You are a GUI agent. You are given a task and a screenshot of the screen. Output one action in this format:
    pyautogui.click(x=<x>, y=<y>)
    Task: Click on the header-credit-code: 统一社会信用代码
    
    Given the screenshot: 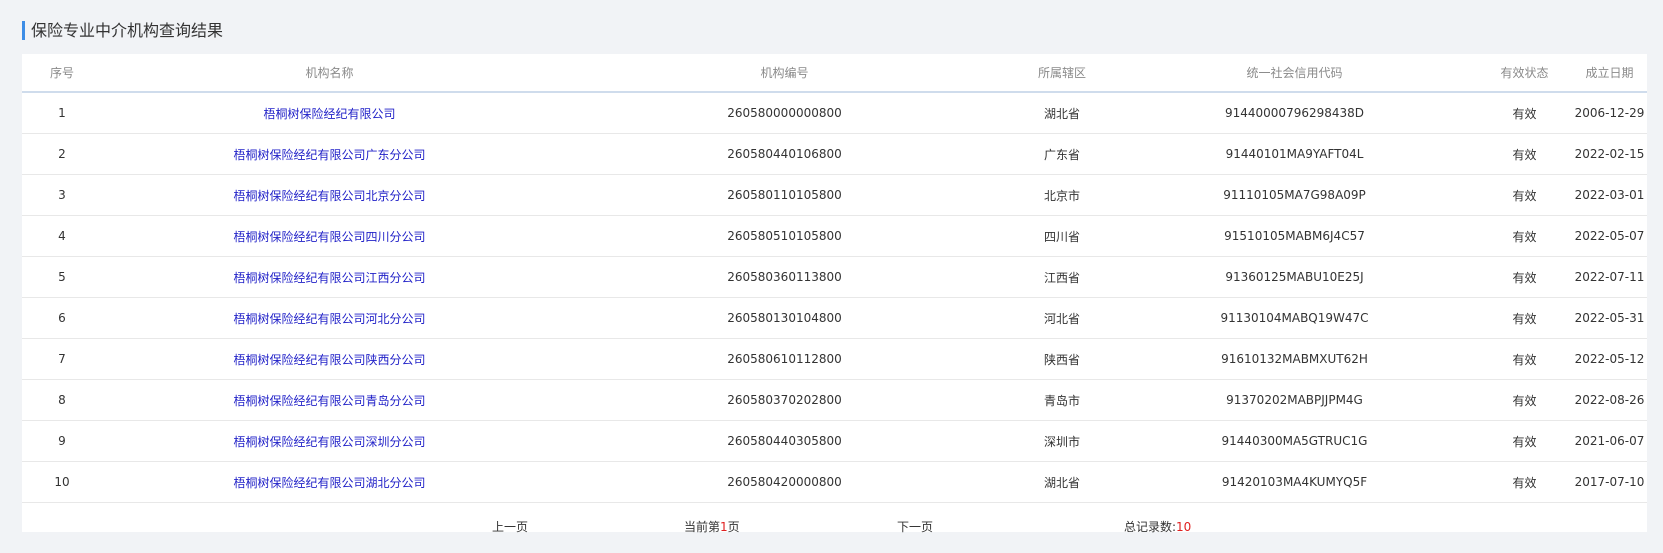 What is the action you would take?
    pyautogui.click(x=1294, y=73)
    